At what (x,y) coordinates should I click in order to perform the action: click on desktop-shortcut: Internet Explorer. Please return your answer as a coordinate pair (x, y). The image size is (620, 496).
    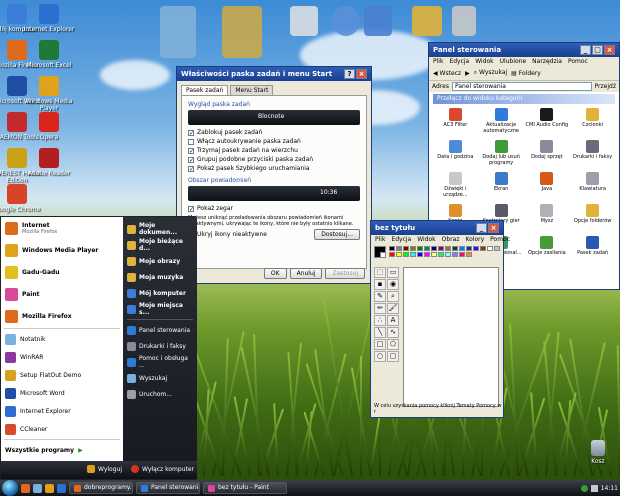
    Looking at the image, I should click on (49, 18).